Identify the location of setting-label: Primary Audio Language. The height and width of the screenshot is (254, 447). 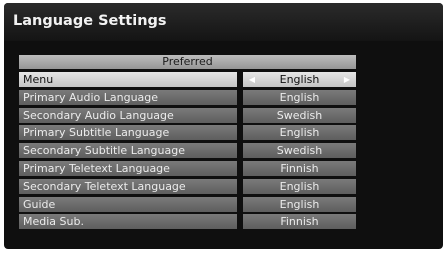
(128, 97).